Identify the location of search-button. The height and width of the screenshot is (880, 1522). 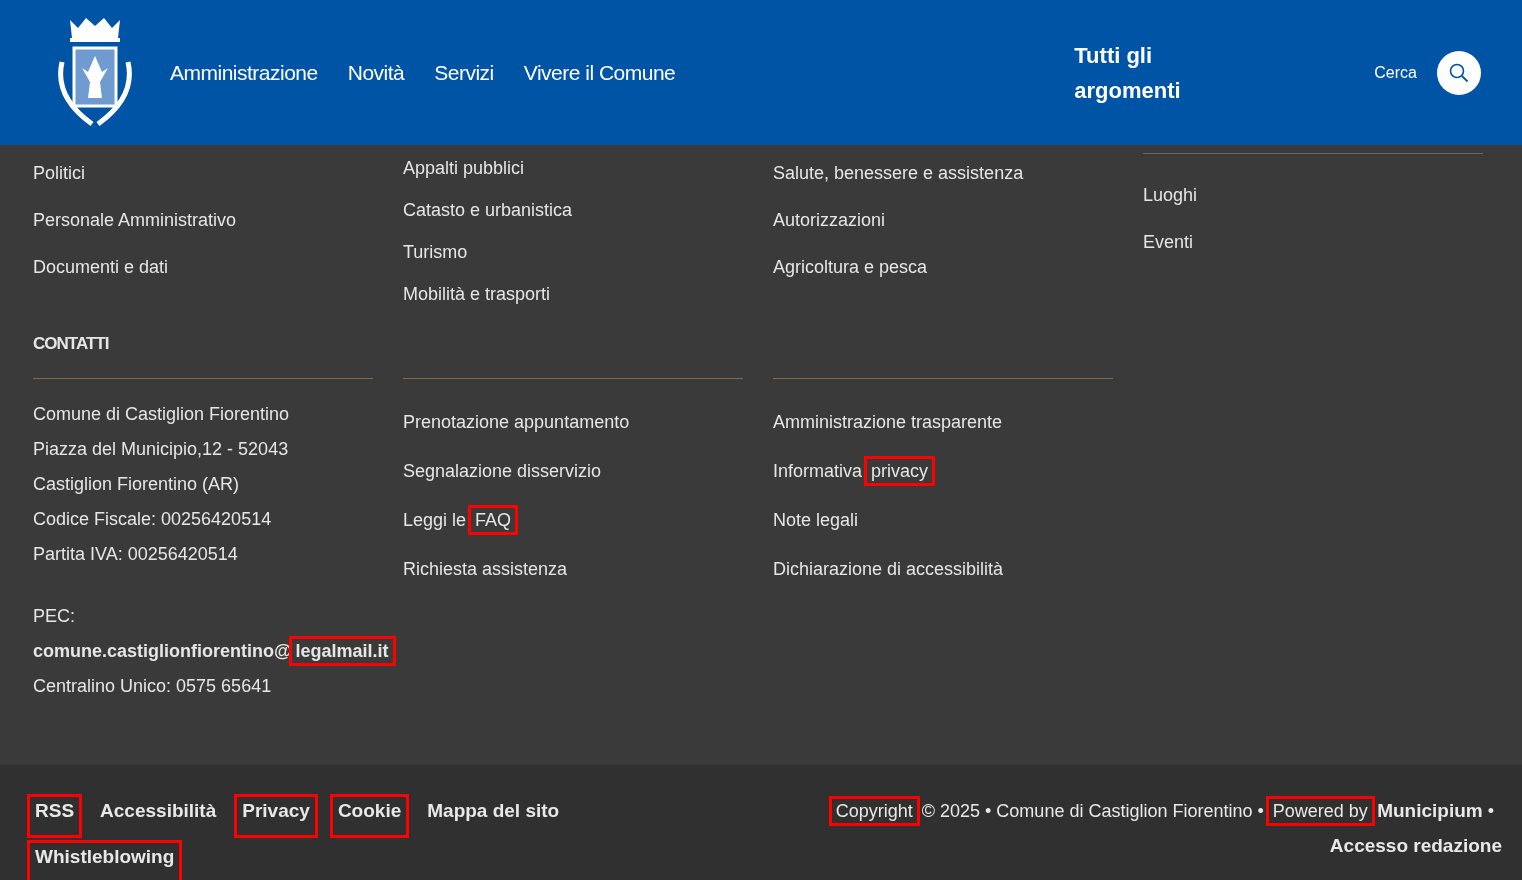
(1459, 72).